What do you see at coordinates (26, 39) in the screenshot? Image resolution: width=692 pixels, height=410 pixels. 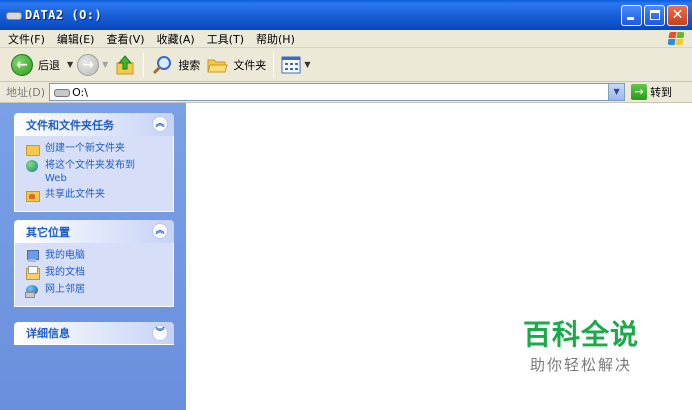 I see `menu-file: 文件(F)` at bounding box center [26, 39].